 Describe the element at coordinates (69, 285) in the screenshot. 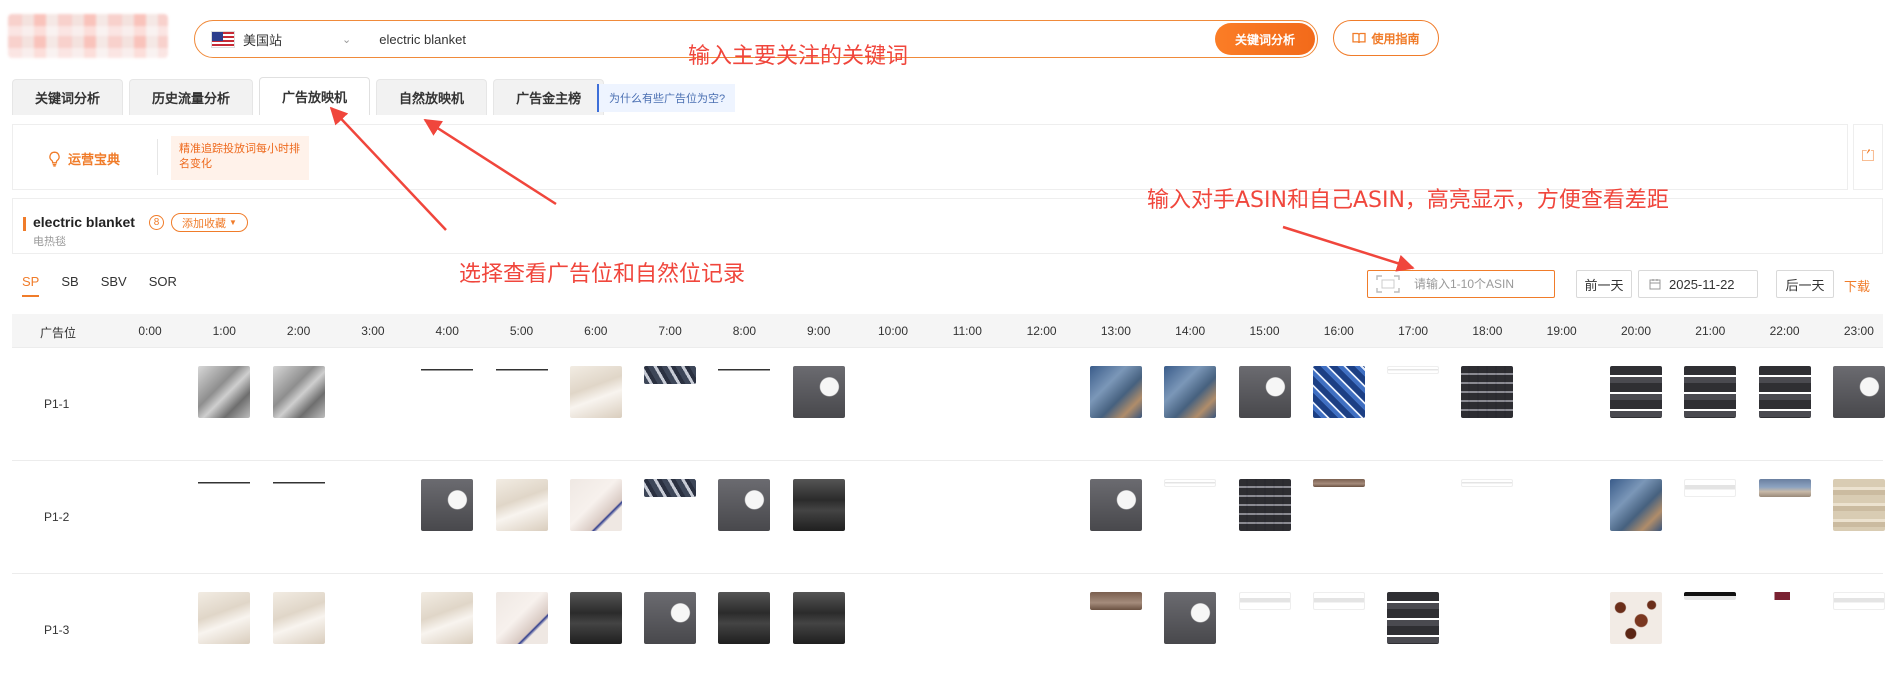

I see `ad-type-sb: SB` at that location.